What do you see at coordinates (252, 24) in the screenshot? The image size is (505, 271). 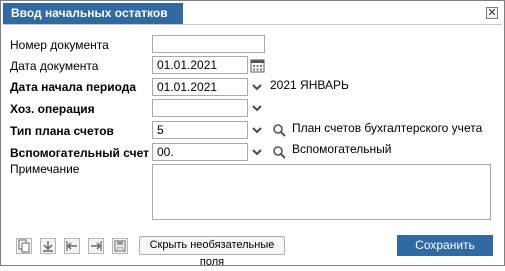 I see `title-divider` at bounding box center [252, 24].